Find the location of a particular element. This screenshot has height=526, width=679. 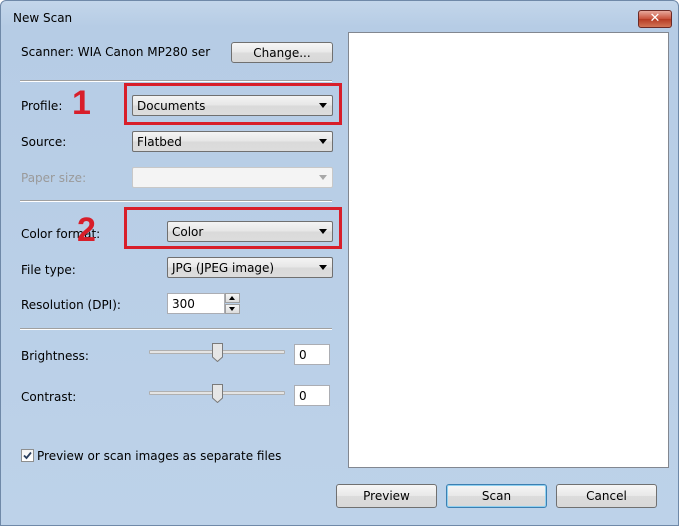

brightness-label: Brightness: is located at coordinates (55, 356).